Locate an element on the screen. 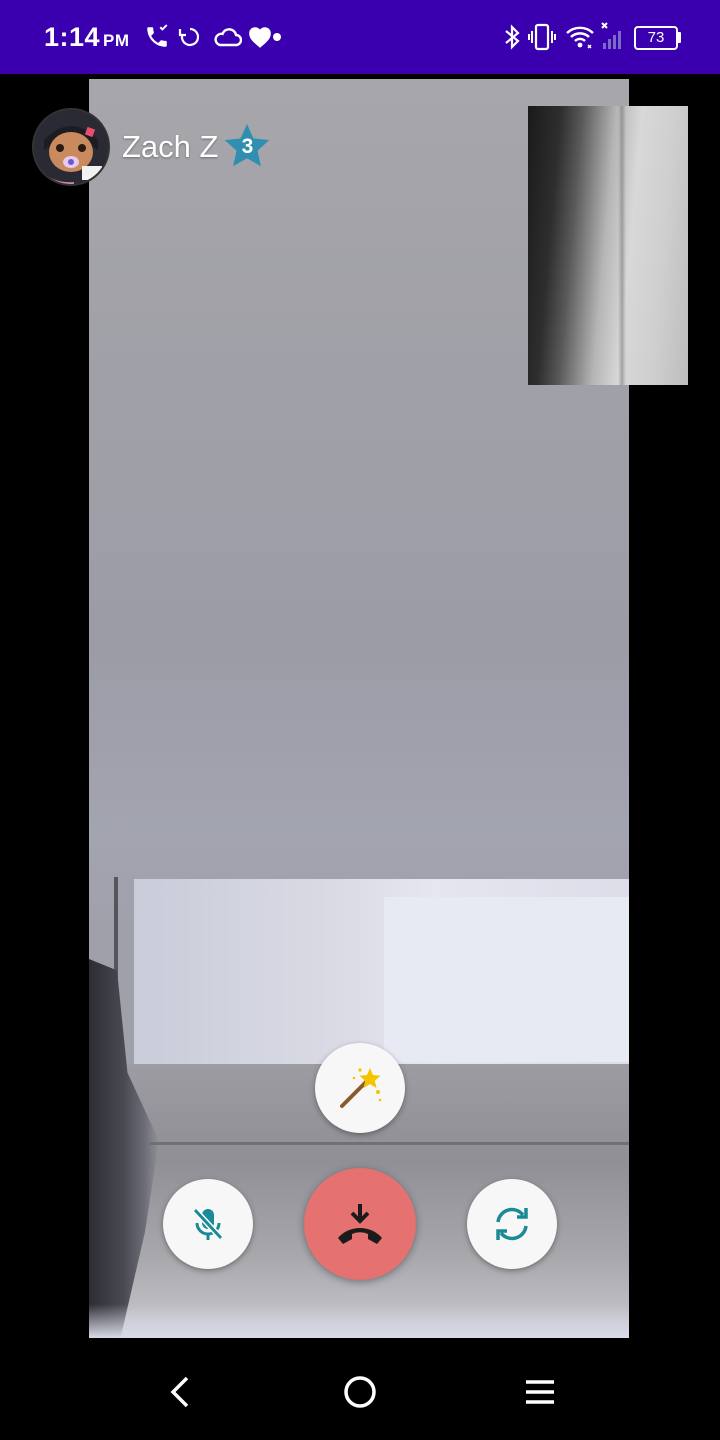 This screenshot has height=1440, width=720. cloud-icon is located at coordinates (227, 37).